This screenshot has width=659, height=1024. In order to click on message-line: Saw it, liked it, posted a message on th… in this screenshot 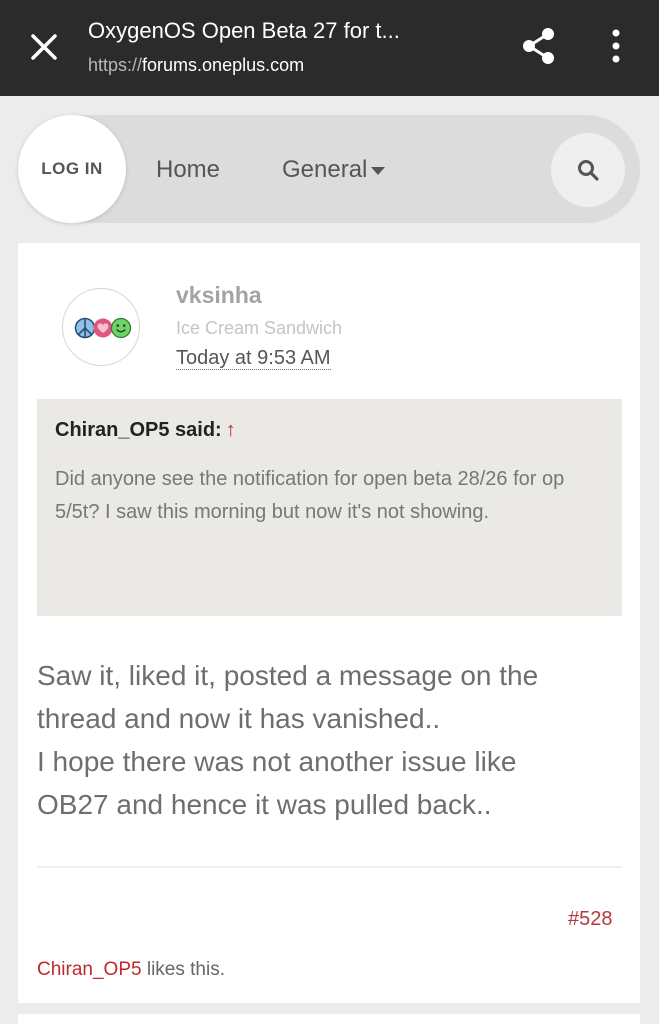, I will do `click(288, 675)`.